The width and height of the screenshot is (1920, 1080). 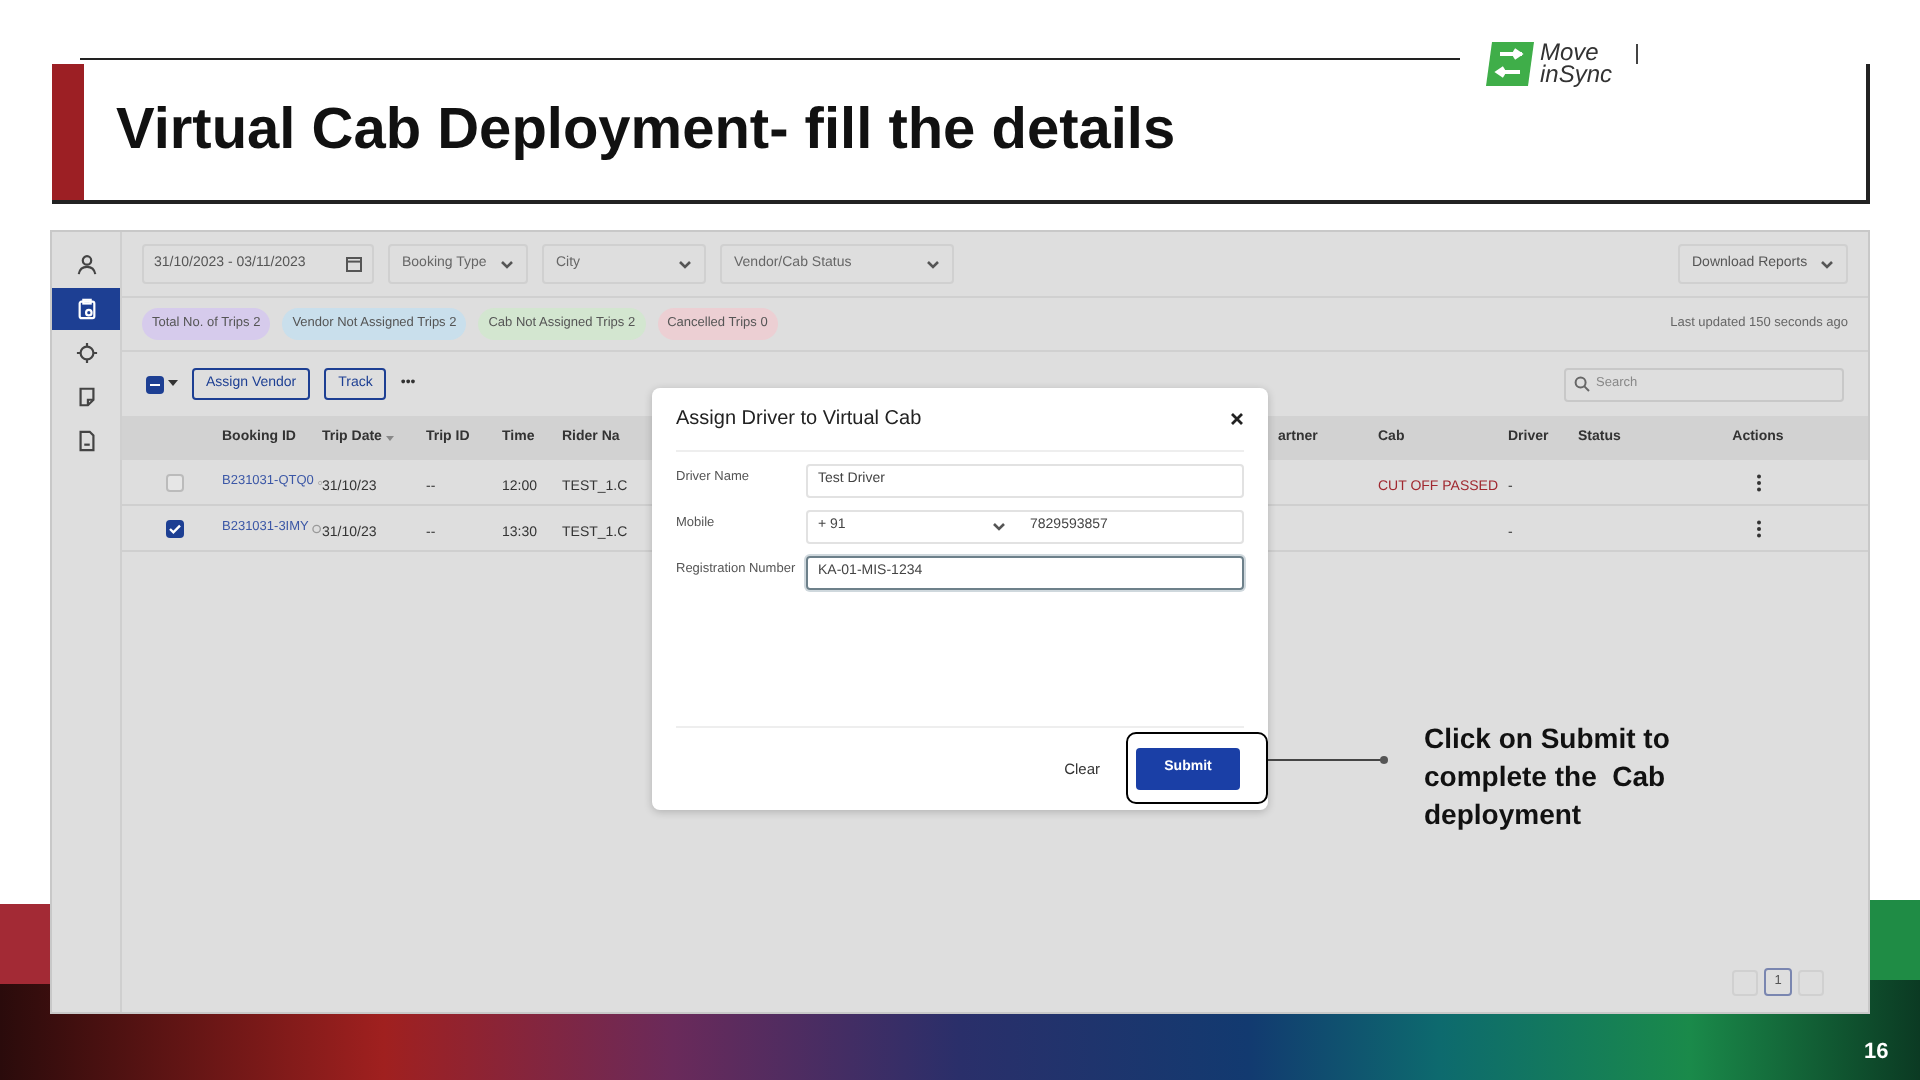 What do you see at coordinates (1576, 75) in the screenshot?
I see `logo-text: inSync` at bounding box center [1576, 75].